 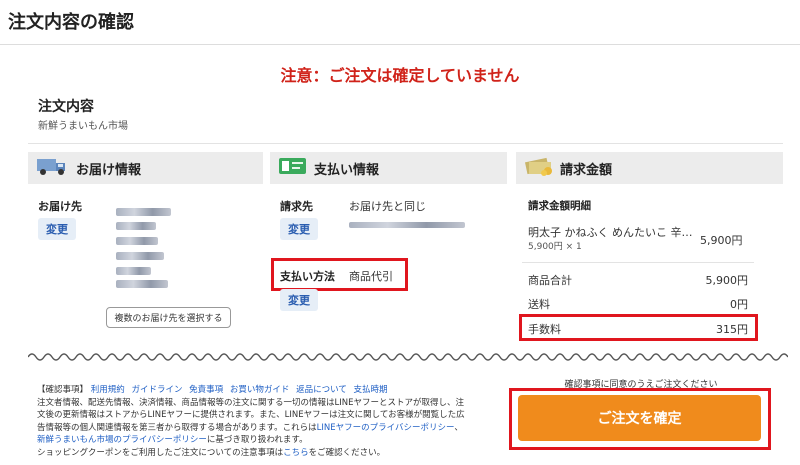 I want to click on shop-privacy-link: 新鮮うまいもん市場のプライバシーポリシー, so click(x=122, y=440).